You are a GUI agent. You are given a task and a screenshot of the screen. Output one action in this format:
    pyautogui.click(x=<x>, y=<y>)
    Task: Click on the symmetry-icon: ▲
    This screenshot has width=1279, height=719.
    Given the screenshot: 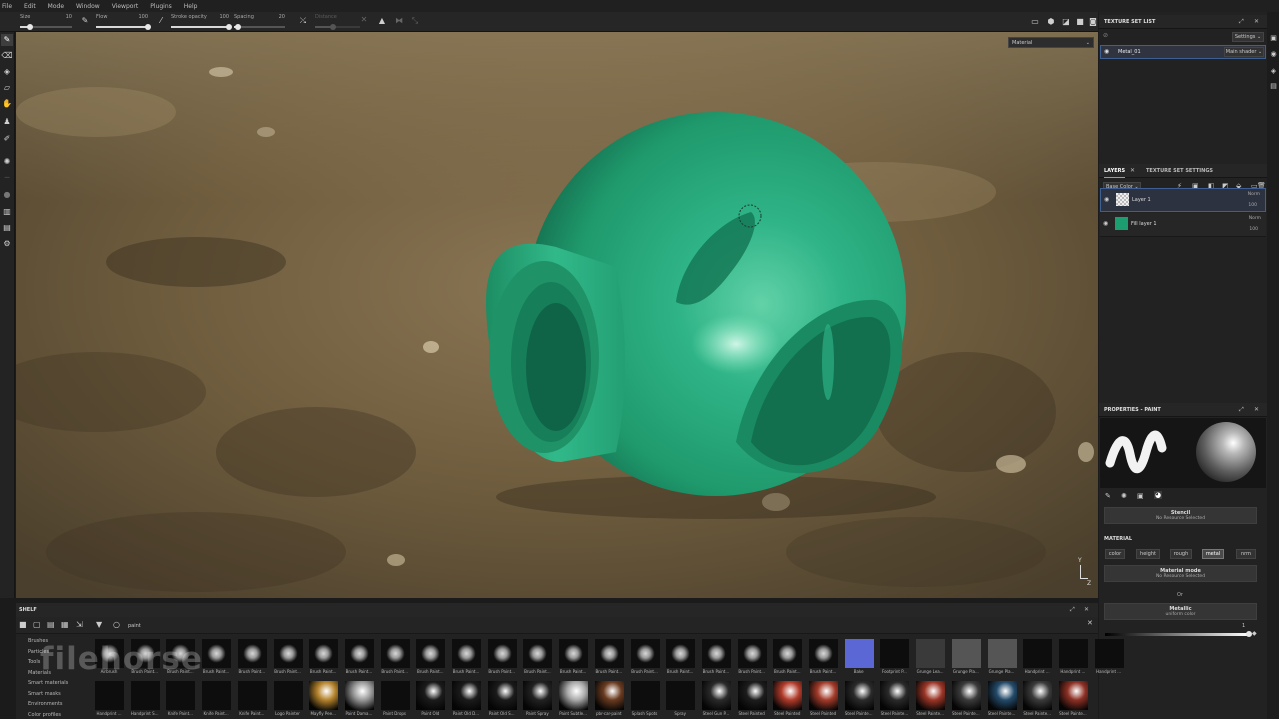 What is the action you would take?
    pyautogui.click(x=382, y=21)
    